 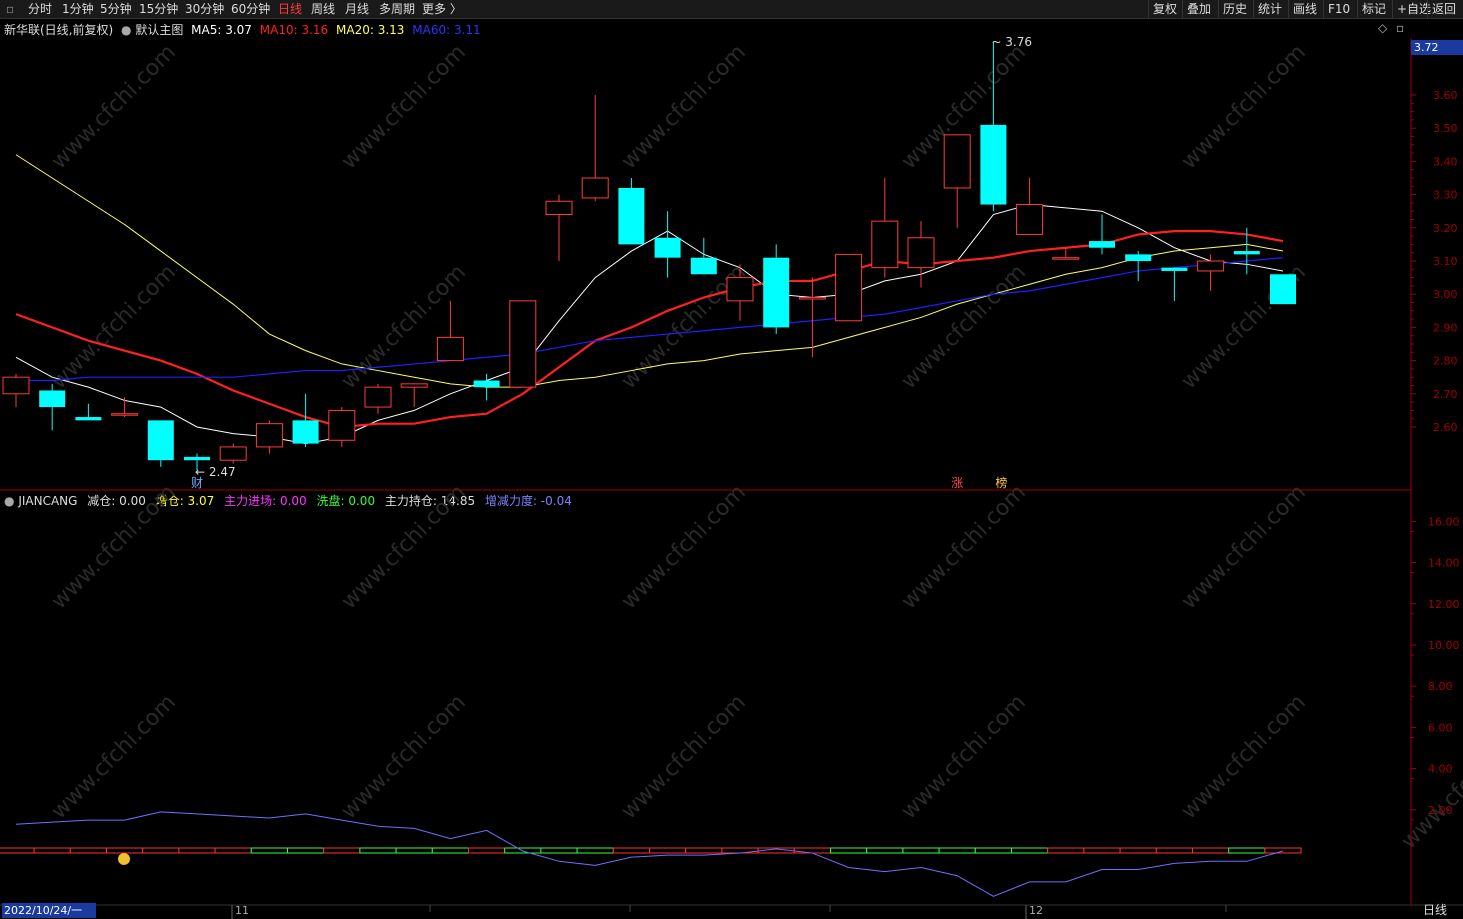 I want to click on tab-weekly: 周线, so click(x=323, y=9).